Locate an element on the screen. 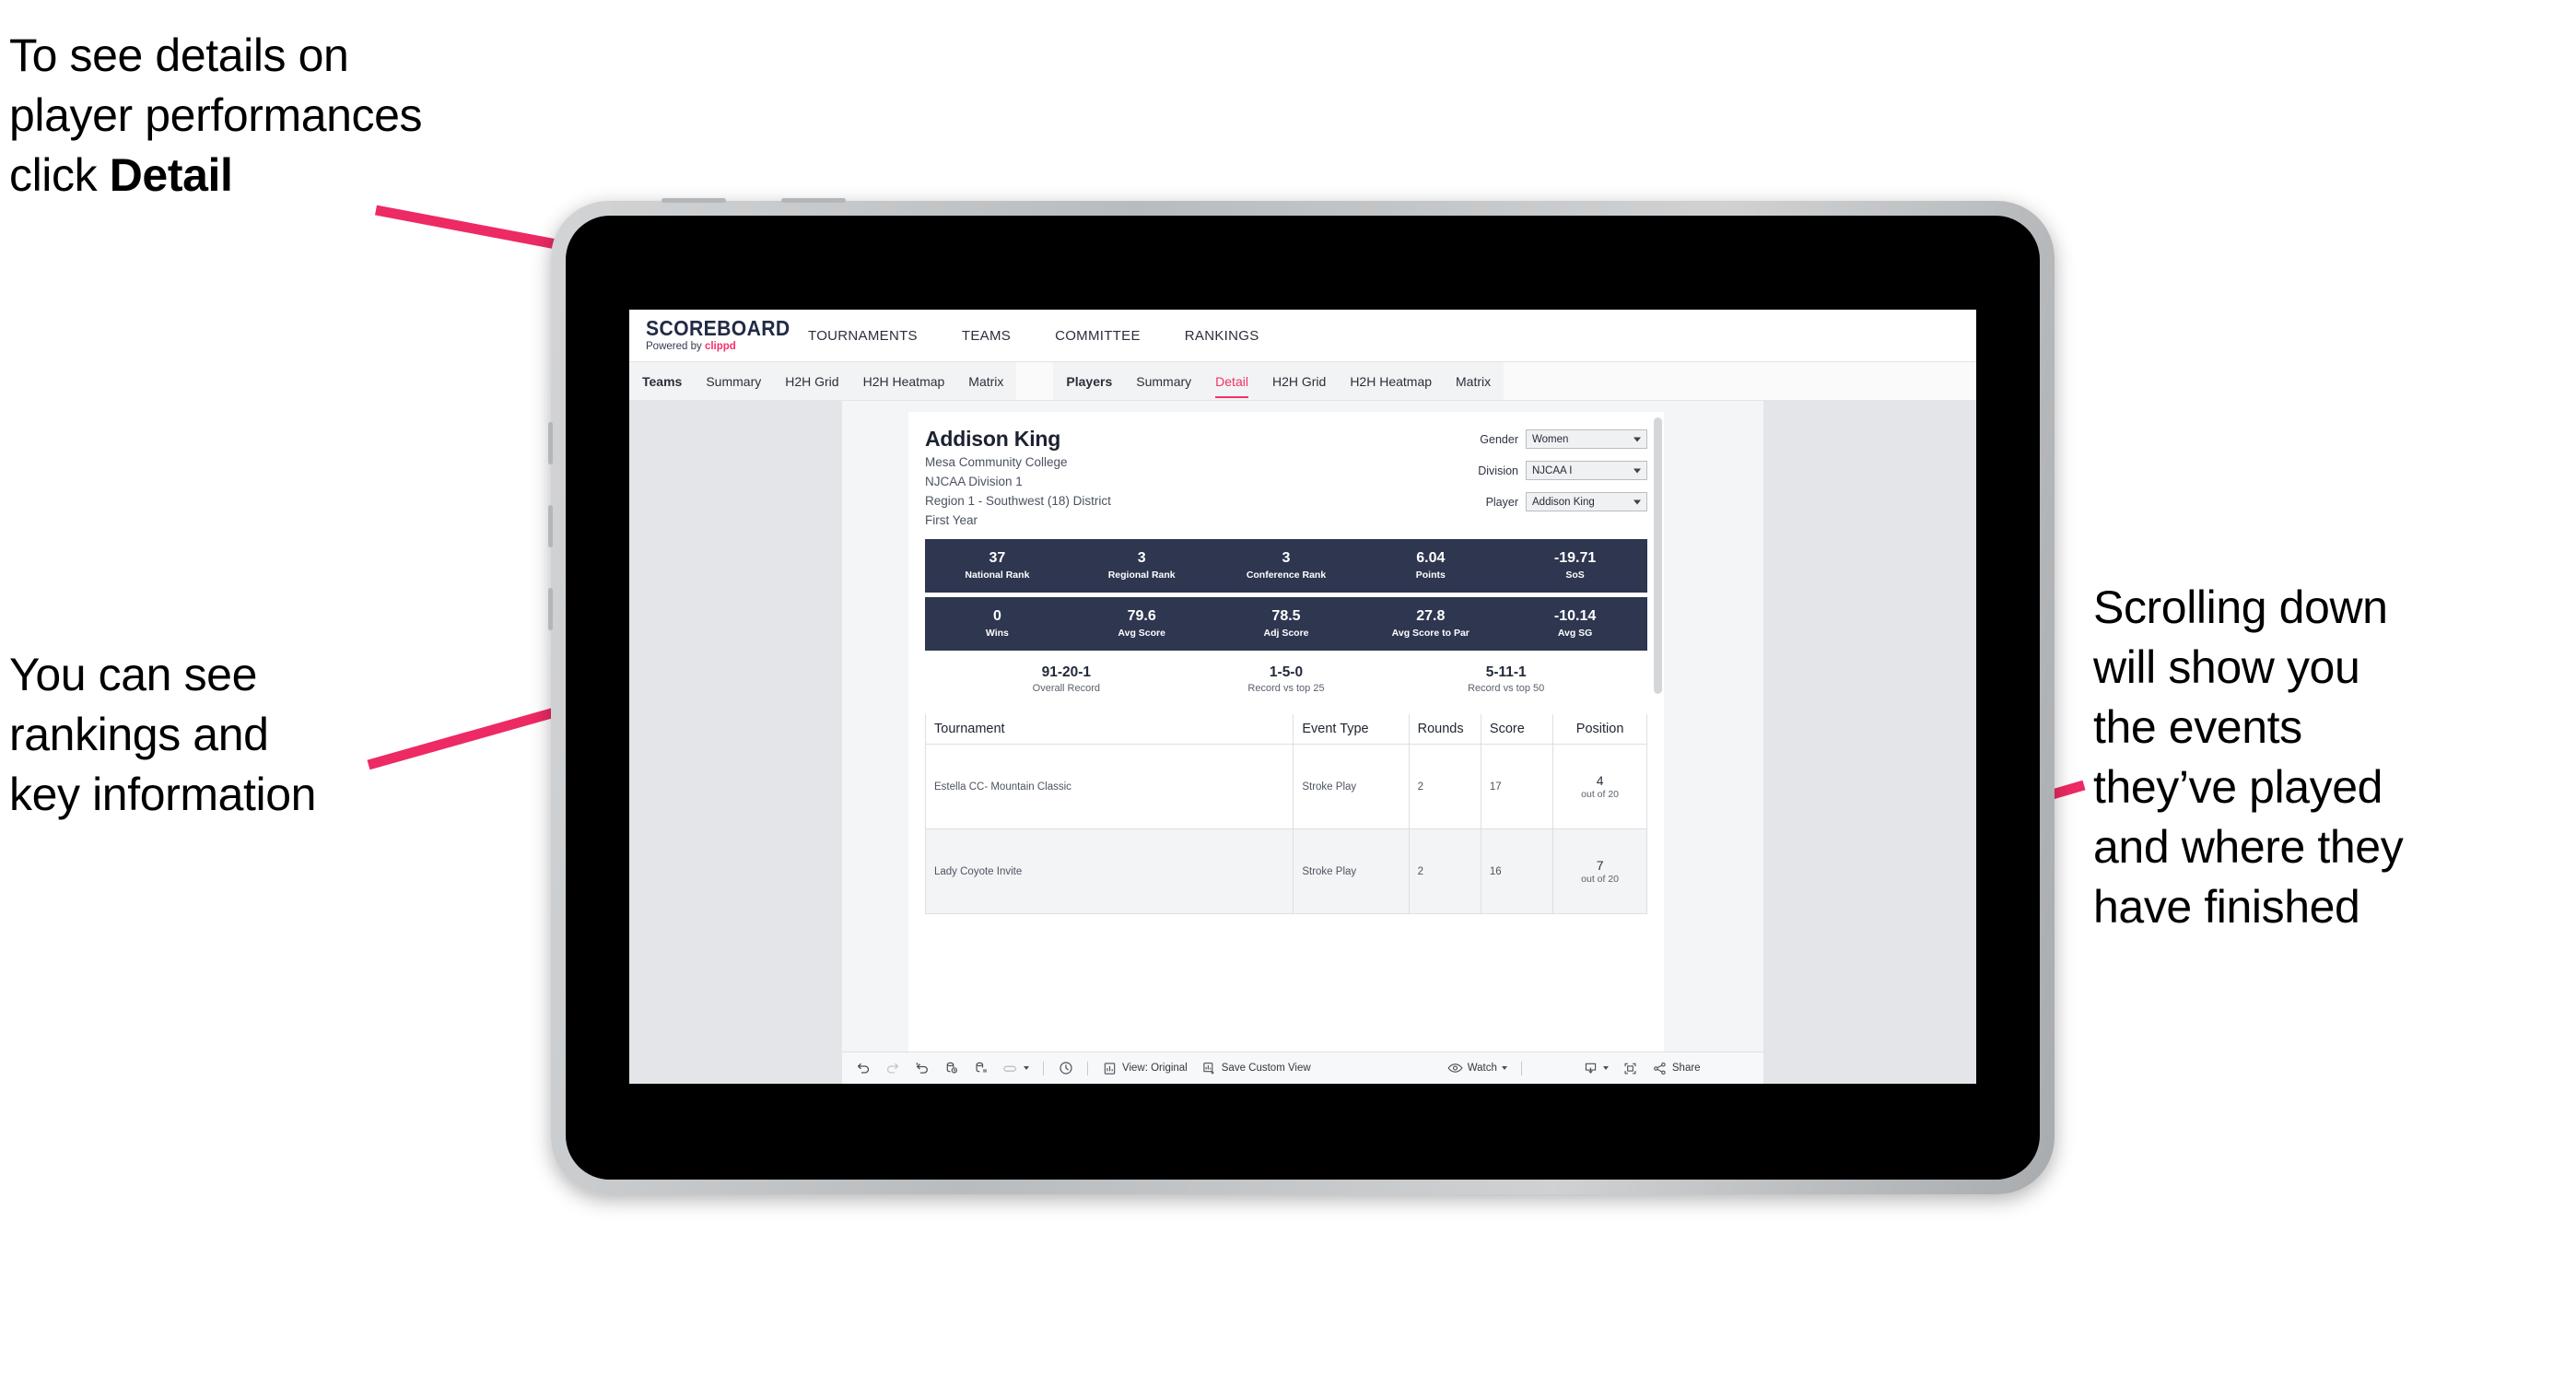 The width and height of the screenshot is (2576, 1386). logo-powered-by: Powered by clippd is located at coordinates (720, 347).